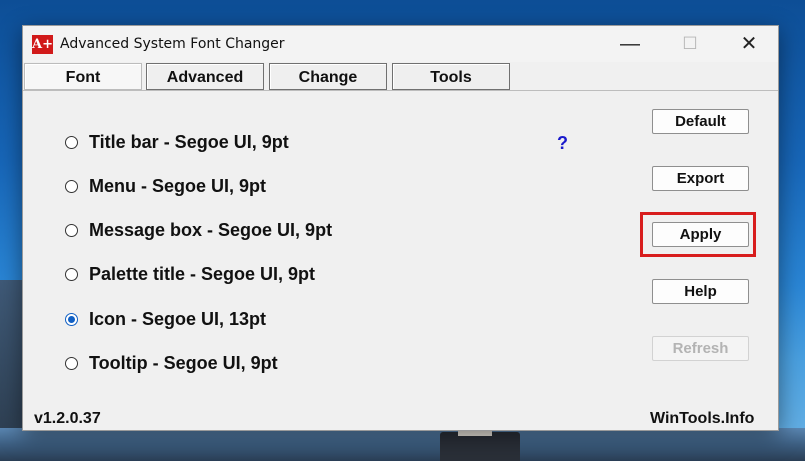 The height and width of the screenshot is (461, 805). What do you see at coordinates (400, 90) in the screenshot?
I see `tab-divider` at bounding box center [400, 90].